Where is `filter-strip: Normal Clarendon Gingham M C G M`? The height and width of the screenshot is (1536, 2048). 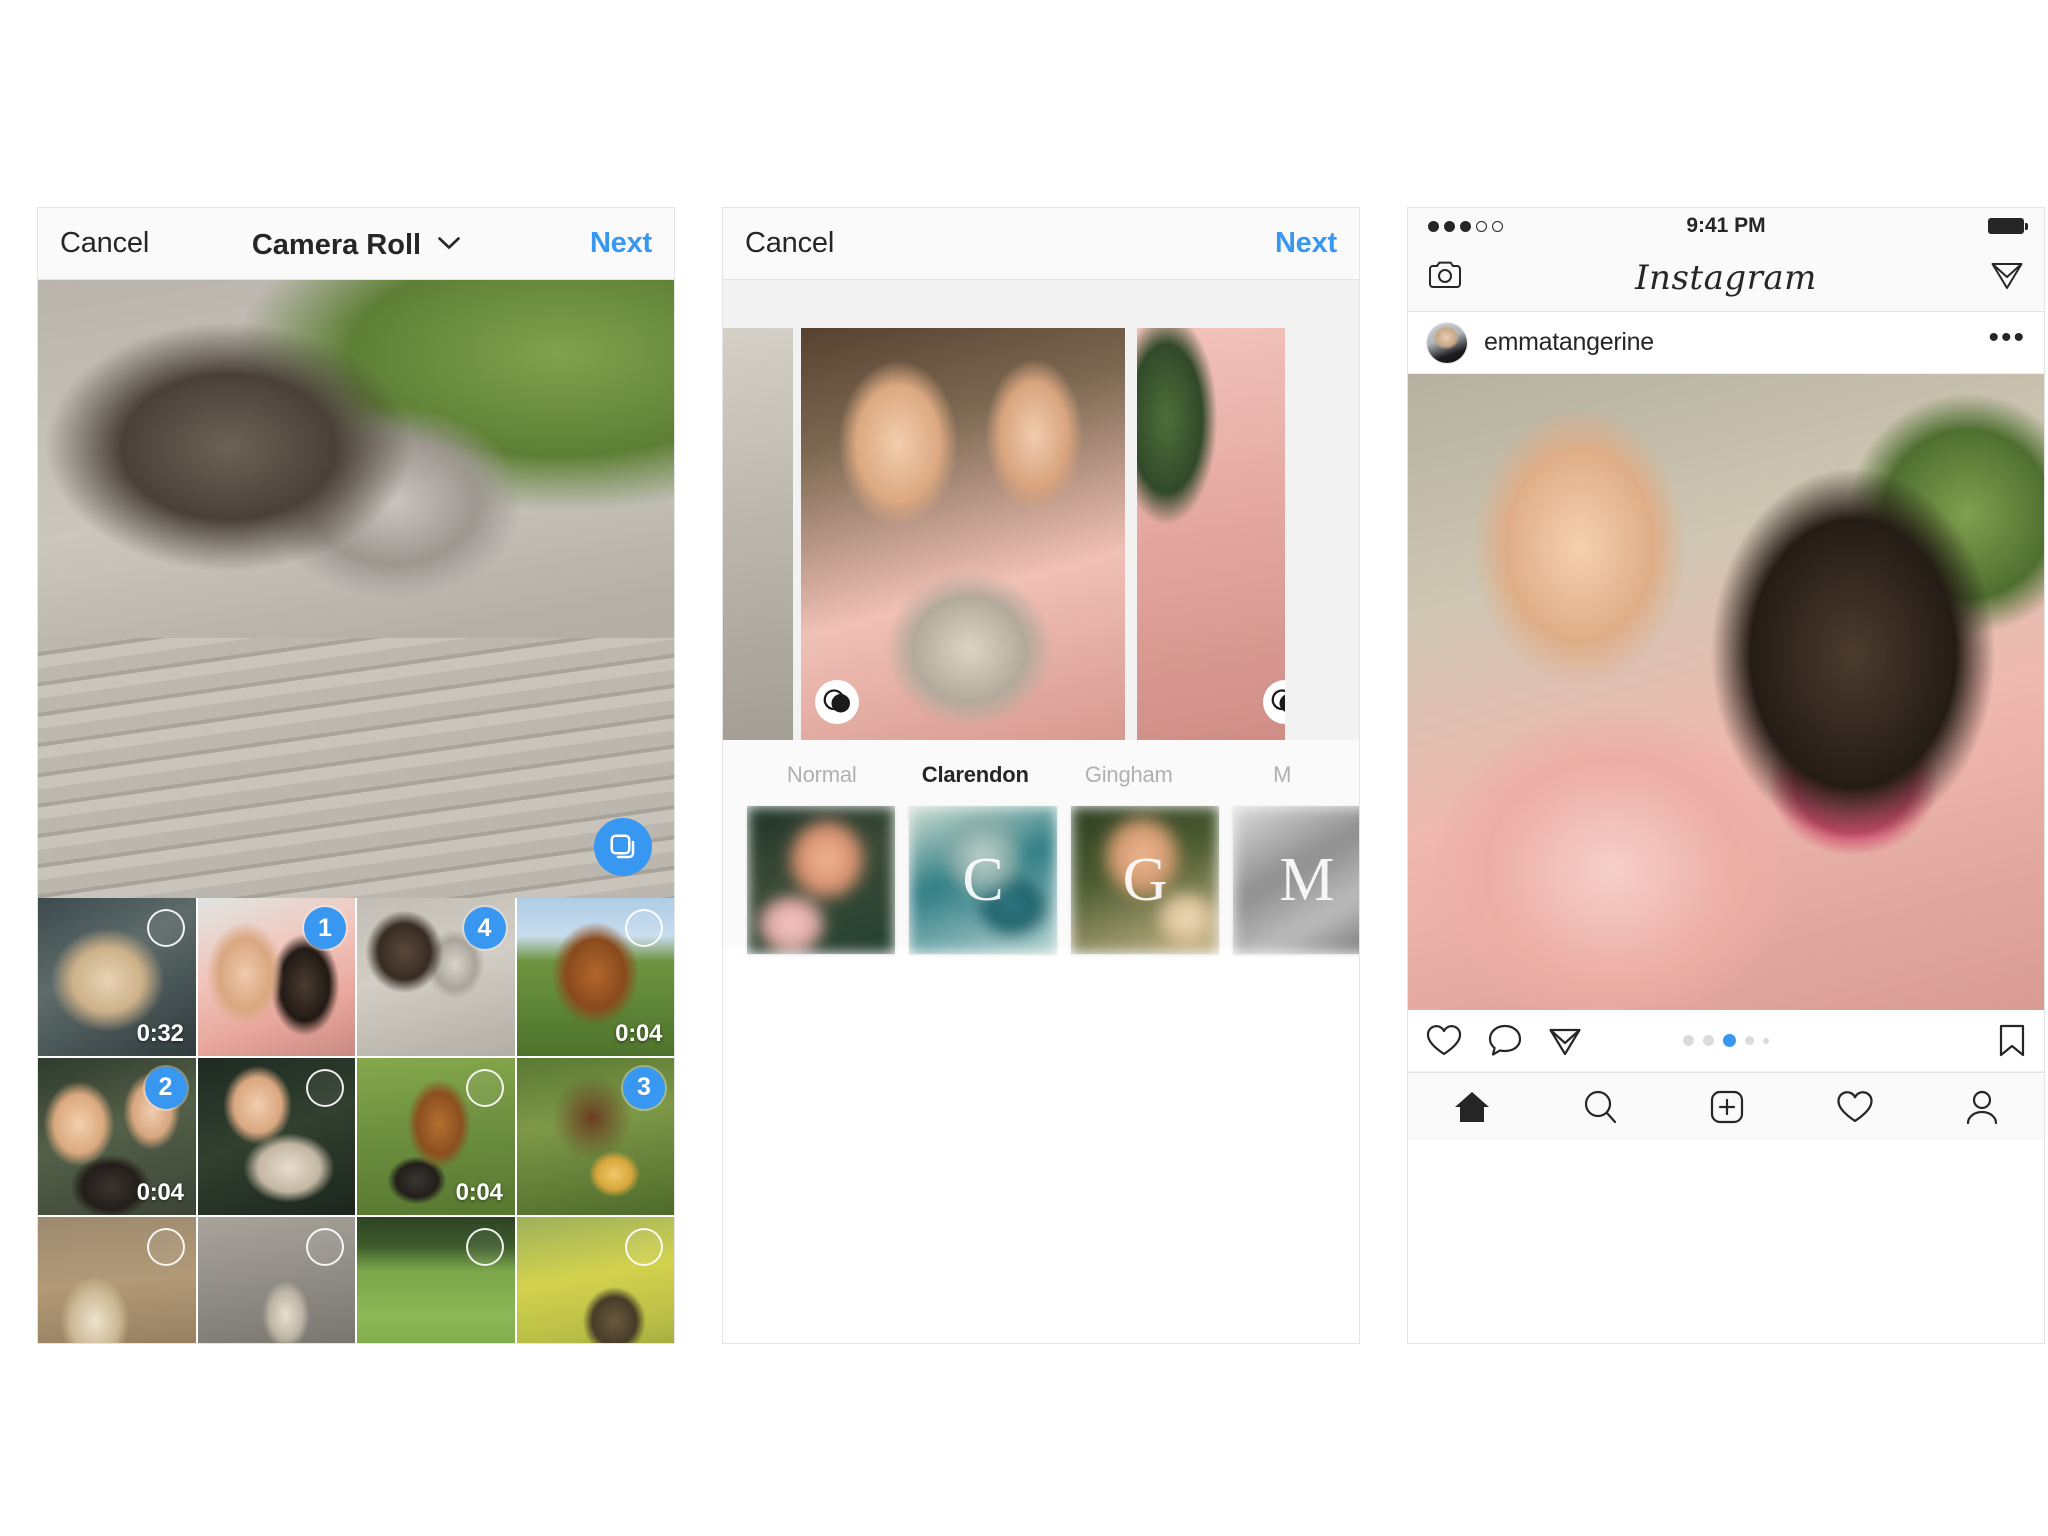 filter-strip: Normal Clarendon Gingham M C G M is located at coordinates (1041, 847).